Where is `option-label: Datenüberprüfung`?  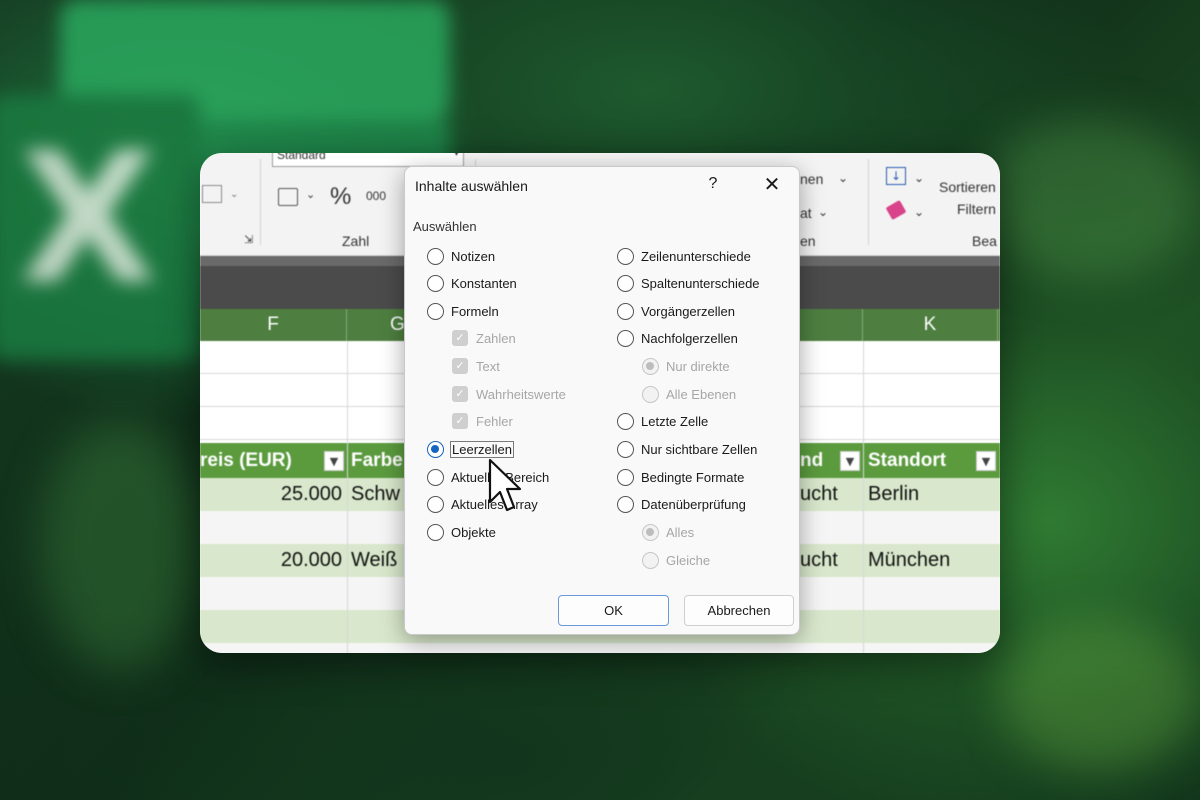
option-label: Datenüberprüfung is located at coordinates (693, 504).